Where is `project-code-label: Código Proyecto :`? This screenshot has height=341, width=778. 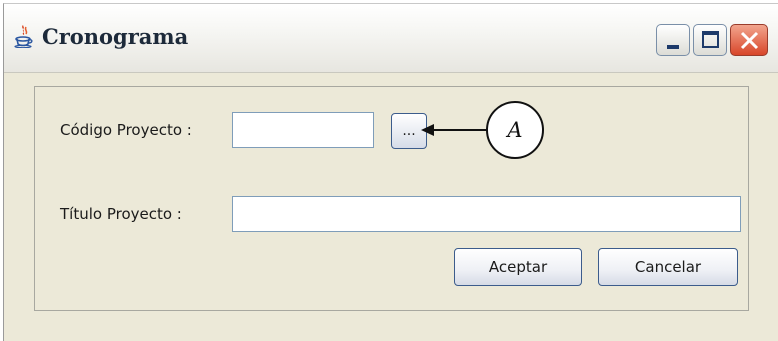 project-code-label: Código Proyecto : is located at coordinates (126, 130).